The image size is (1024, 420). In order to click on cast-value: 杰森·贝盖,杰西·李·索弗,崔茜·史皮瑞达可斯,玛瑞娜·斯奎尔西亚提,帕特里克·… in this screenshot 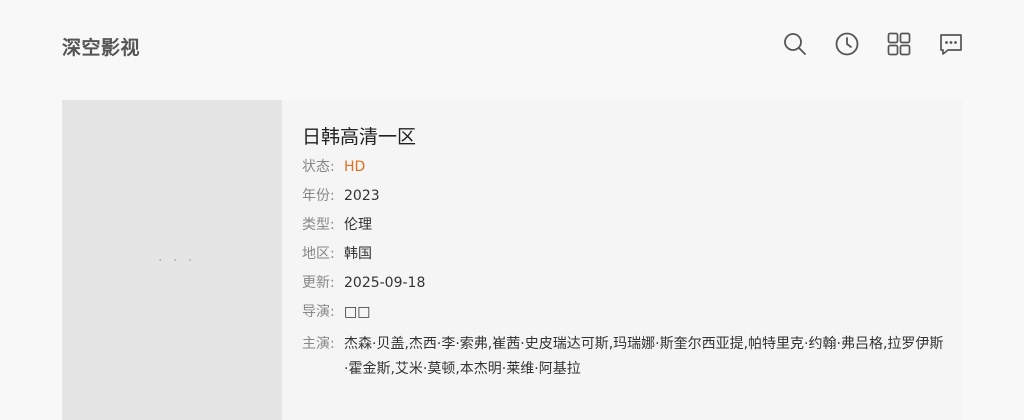, I will do `click(644, 357)`.